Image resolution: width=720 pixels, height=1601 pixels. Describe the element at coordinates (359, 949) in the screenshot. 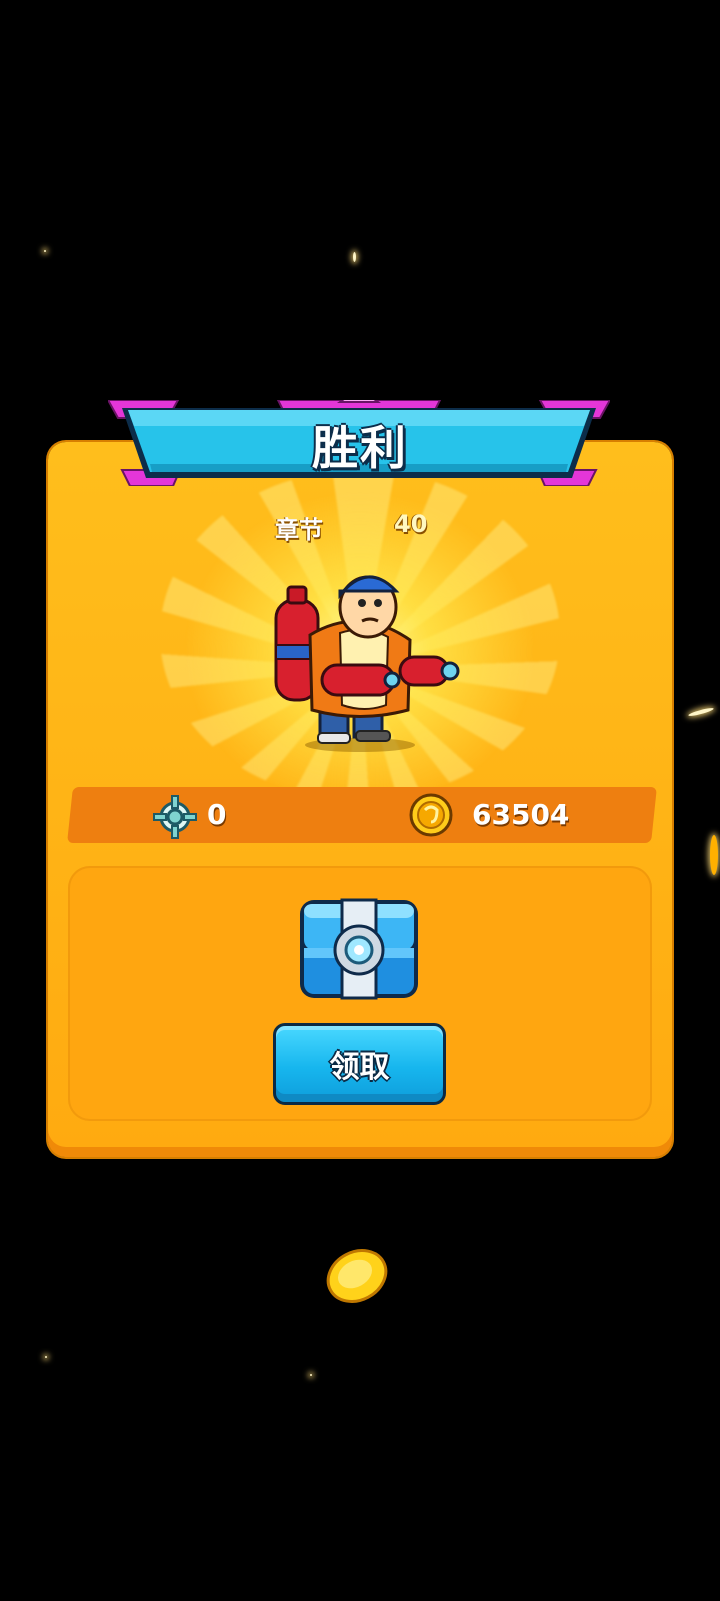

I see `blue-chest-icon` at that location.